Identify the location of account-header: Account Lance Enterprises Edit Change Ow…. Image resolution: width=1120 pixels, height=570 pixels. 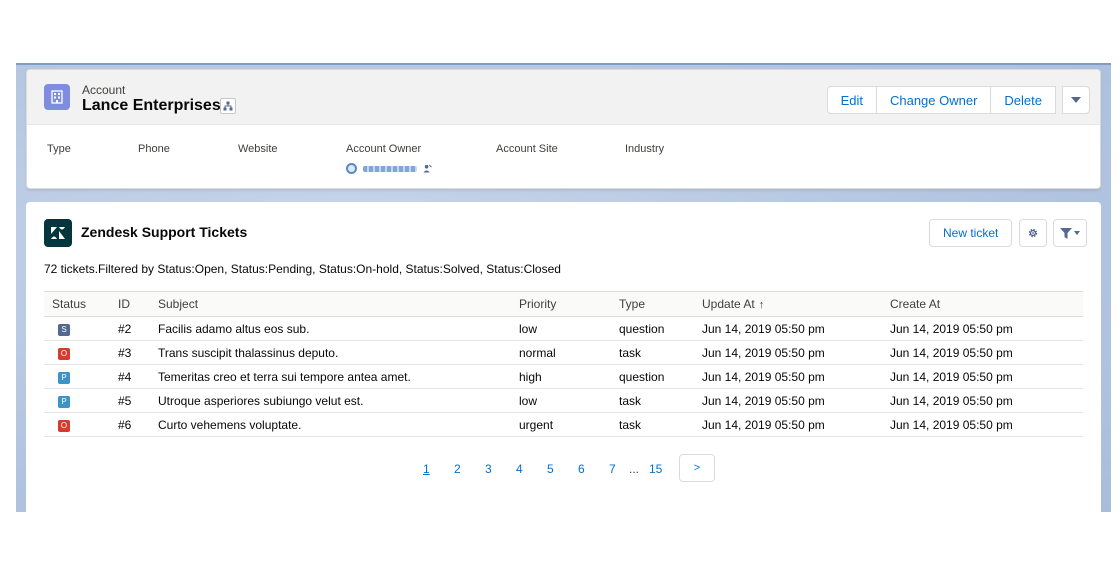
(563, 97).